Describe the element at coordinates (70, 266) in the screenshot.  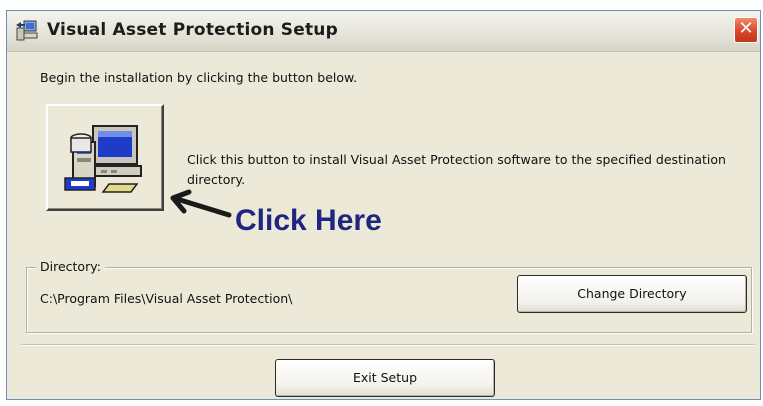
I see `directory-label: Directory:` at that location.